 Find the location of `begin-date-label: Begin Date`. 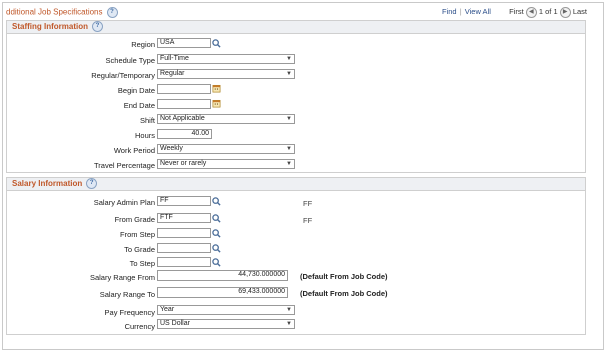

begin-date-label: Begin Date is located at coordinates (136, 90).